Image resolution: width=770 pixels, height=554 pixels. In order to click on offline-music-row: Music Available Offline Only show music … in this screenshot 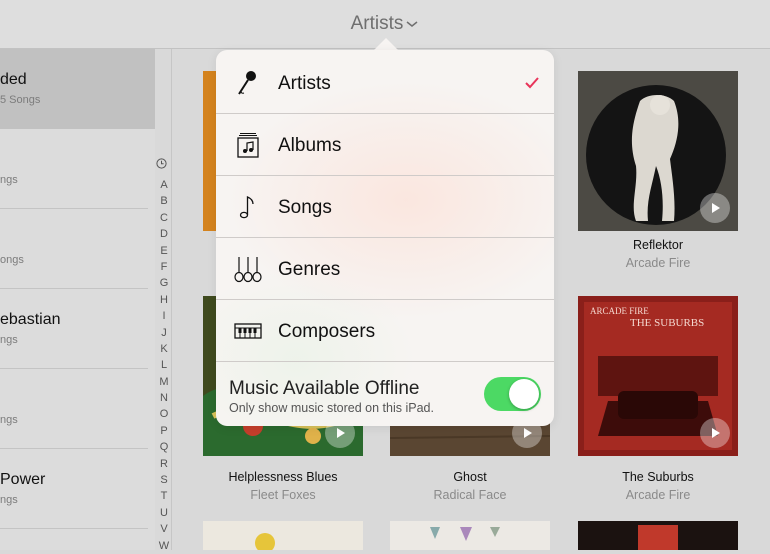, I will do `click(385, 395)`.